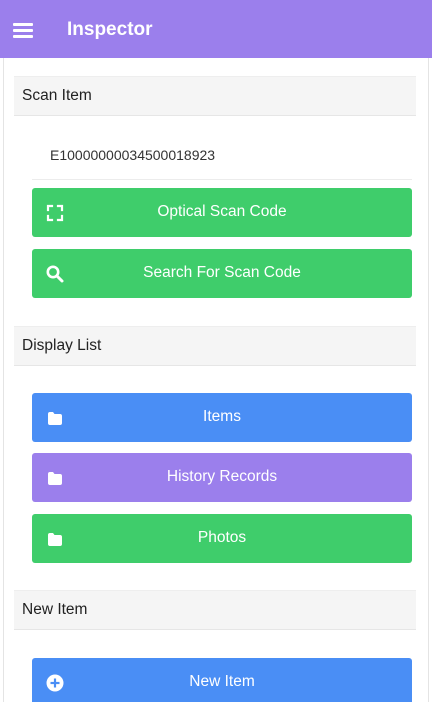 The image size is (432, 702). I want to click on section-header-display-list: Display List, so click(215, 346).